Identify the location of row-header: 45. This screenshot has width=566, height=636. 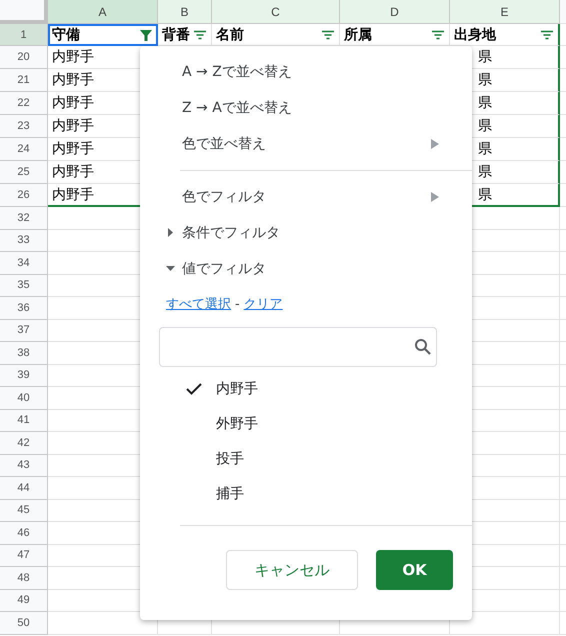
(24, 511).